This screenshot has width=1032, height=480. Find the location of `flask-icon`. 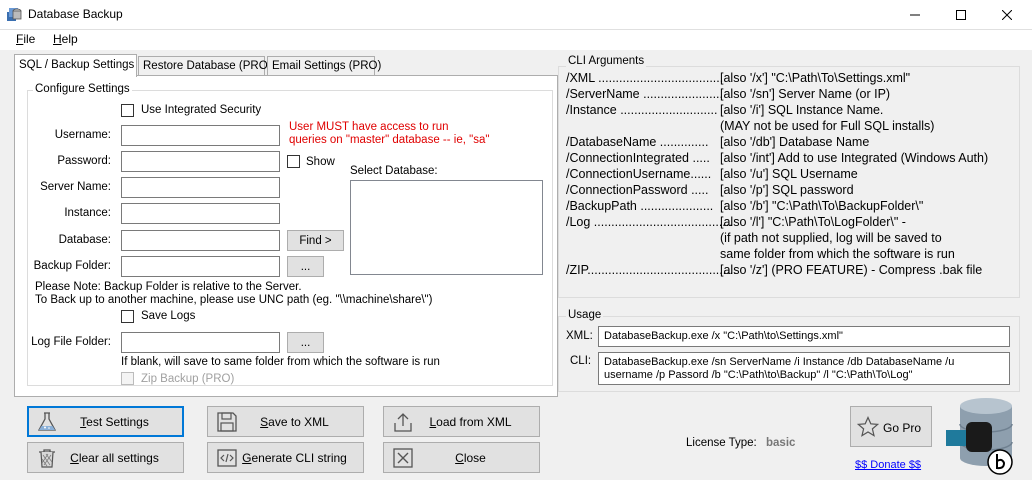

flask-icon is located at coordinates (47, 421).